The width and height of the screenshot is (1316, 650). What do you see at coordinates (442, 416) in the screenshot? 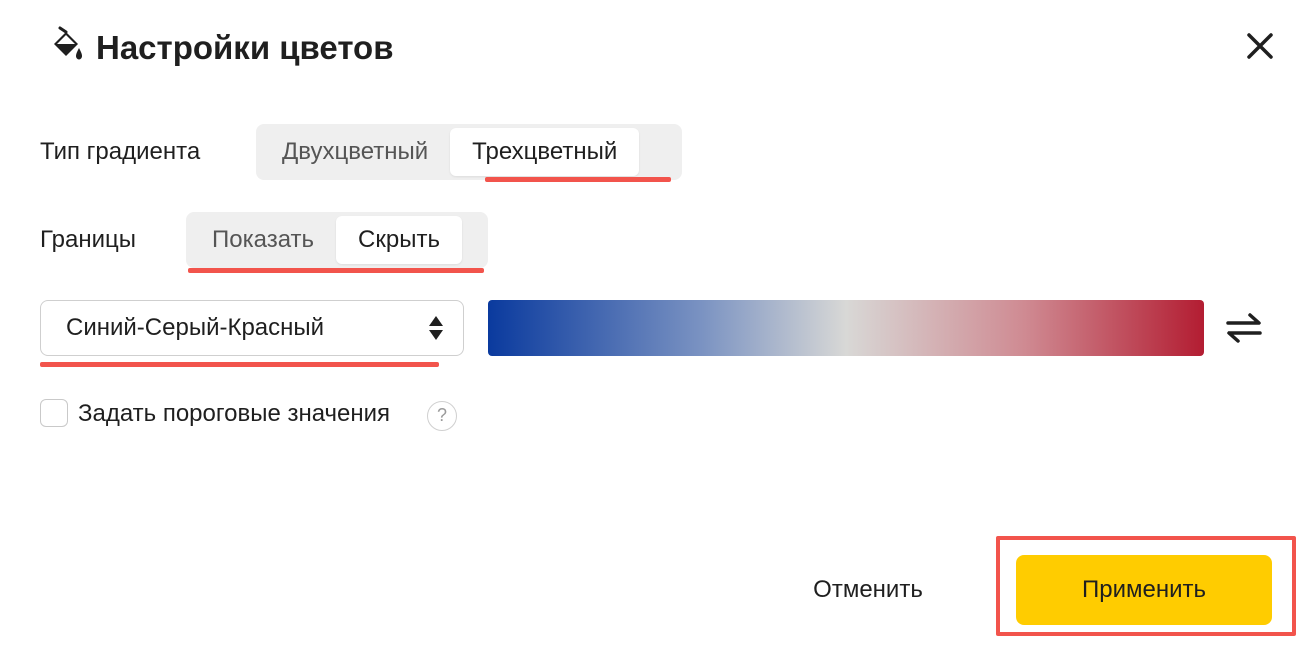
I see `help-icon: ?` at bounding box center [442, 416].